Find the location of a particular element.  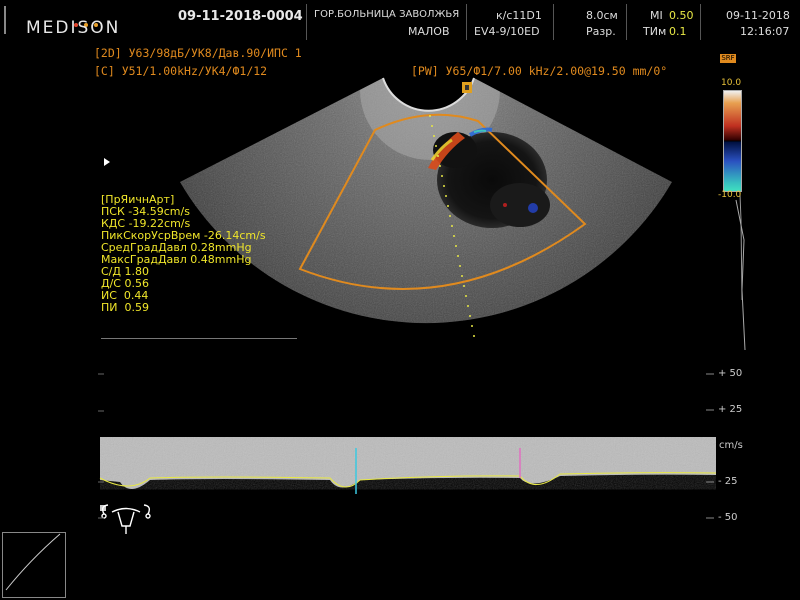

scale-label-minus25: - 25 is located at coordinates (728, 481).